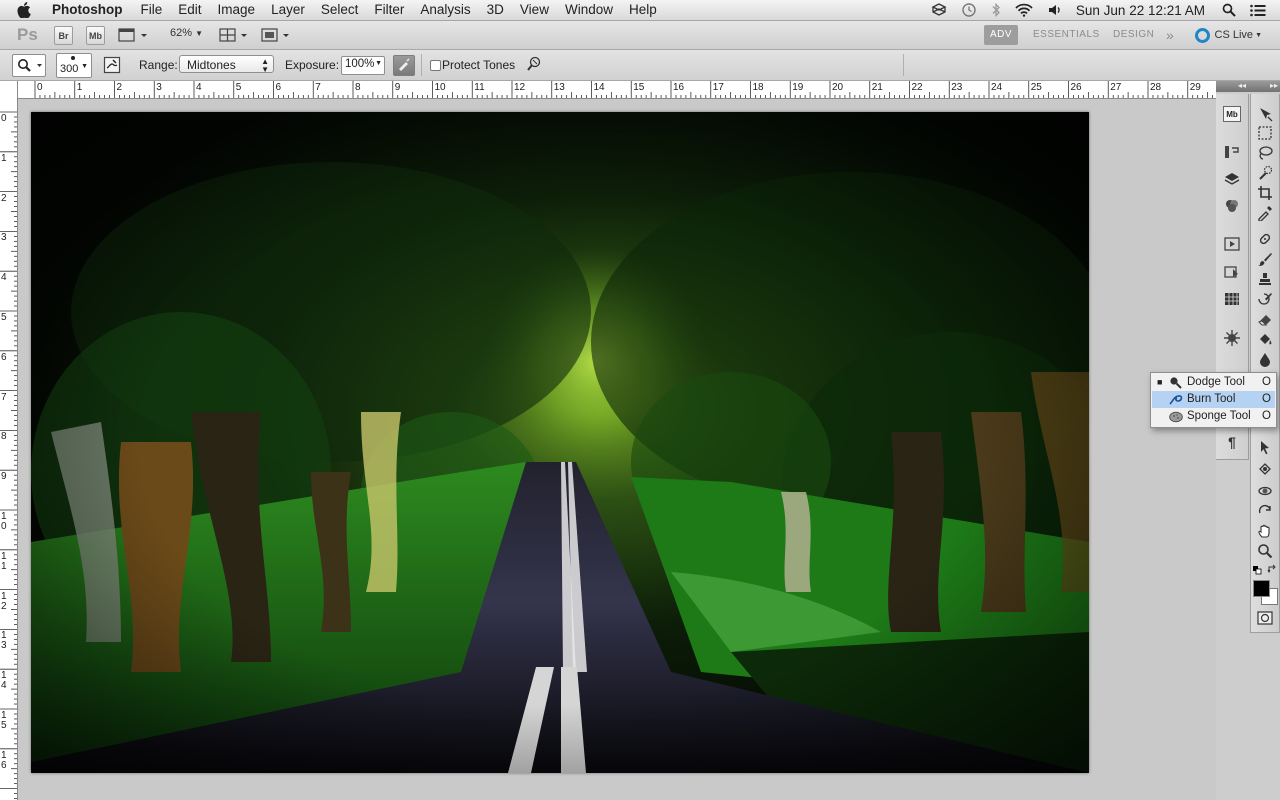  I want to click on path-selection-tool-icon, so click(1265, 447).